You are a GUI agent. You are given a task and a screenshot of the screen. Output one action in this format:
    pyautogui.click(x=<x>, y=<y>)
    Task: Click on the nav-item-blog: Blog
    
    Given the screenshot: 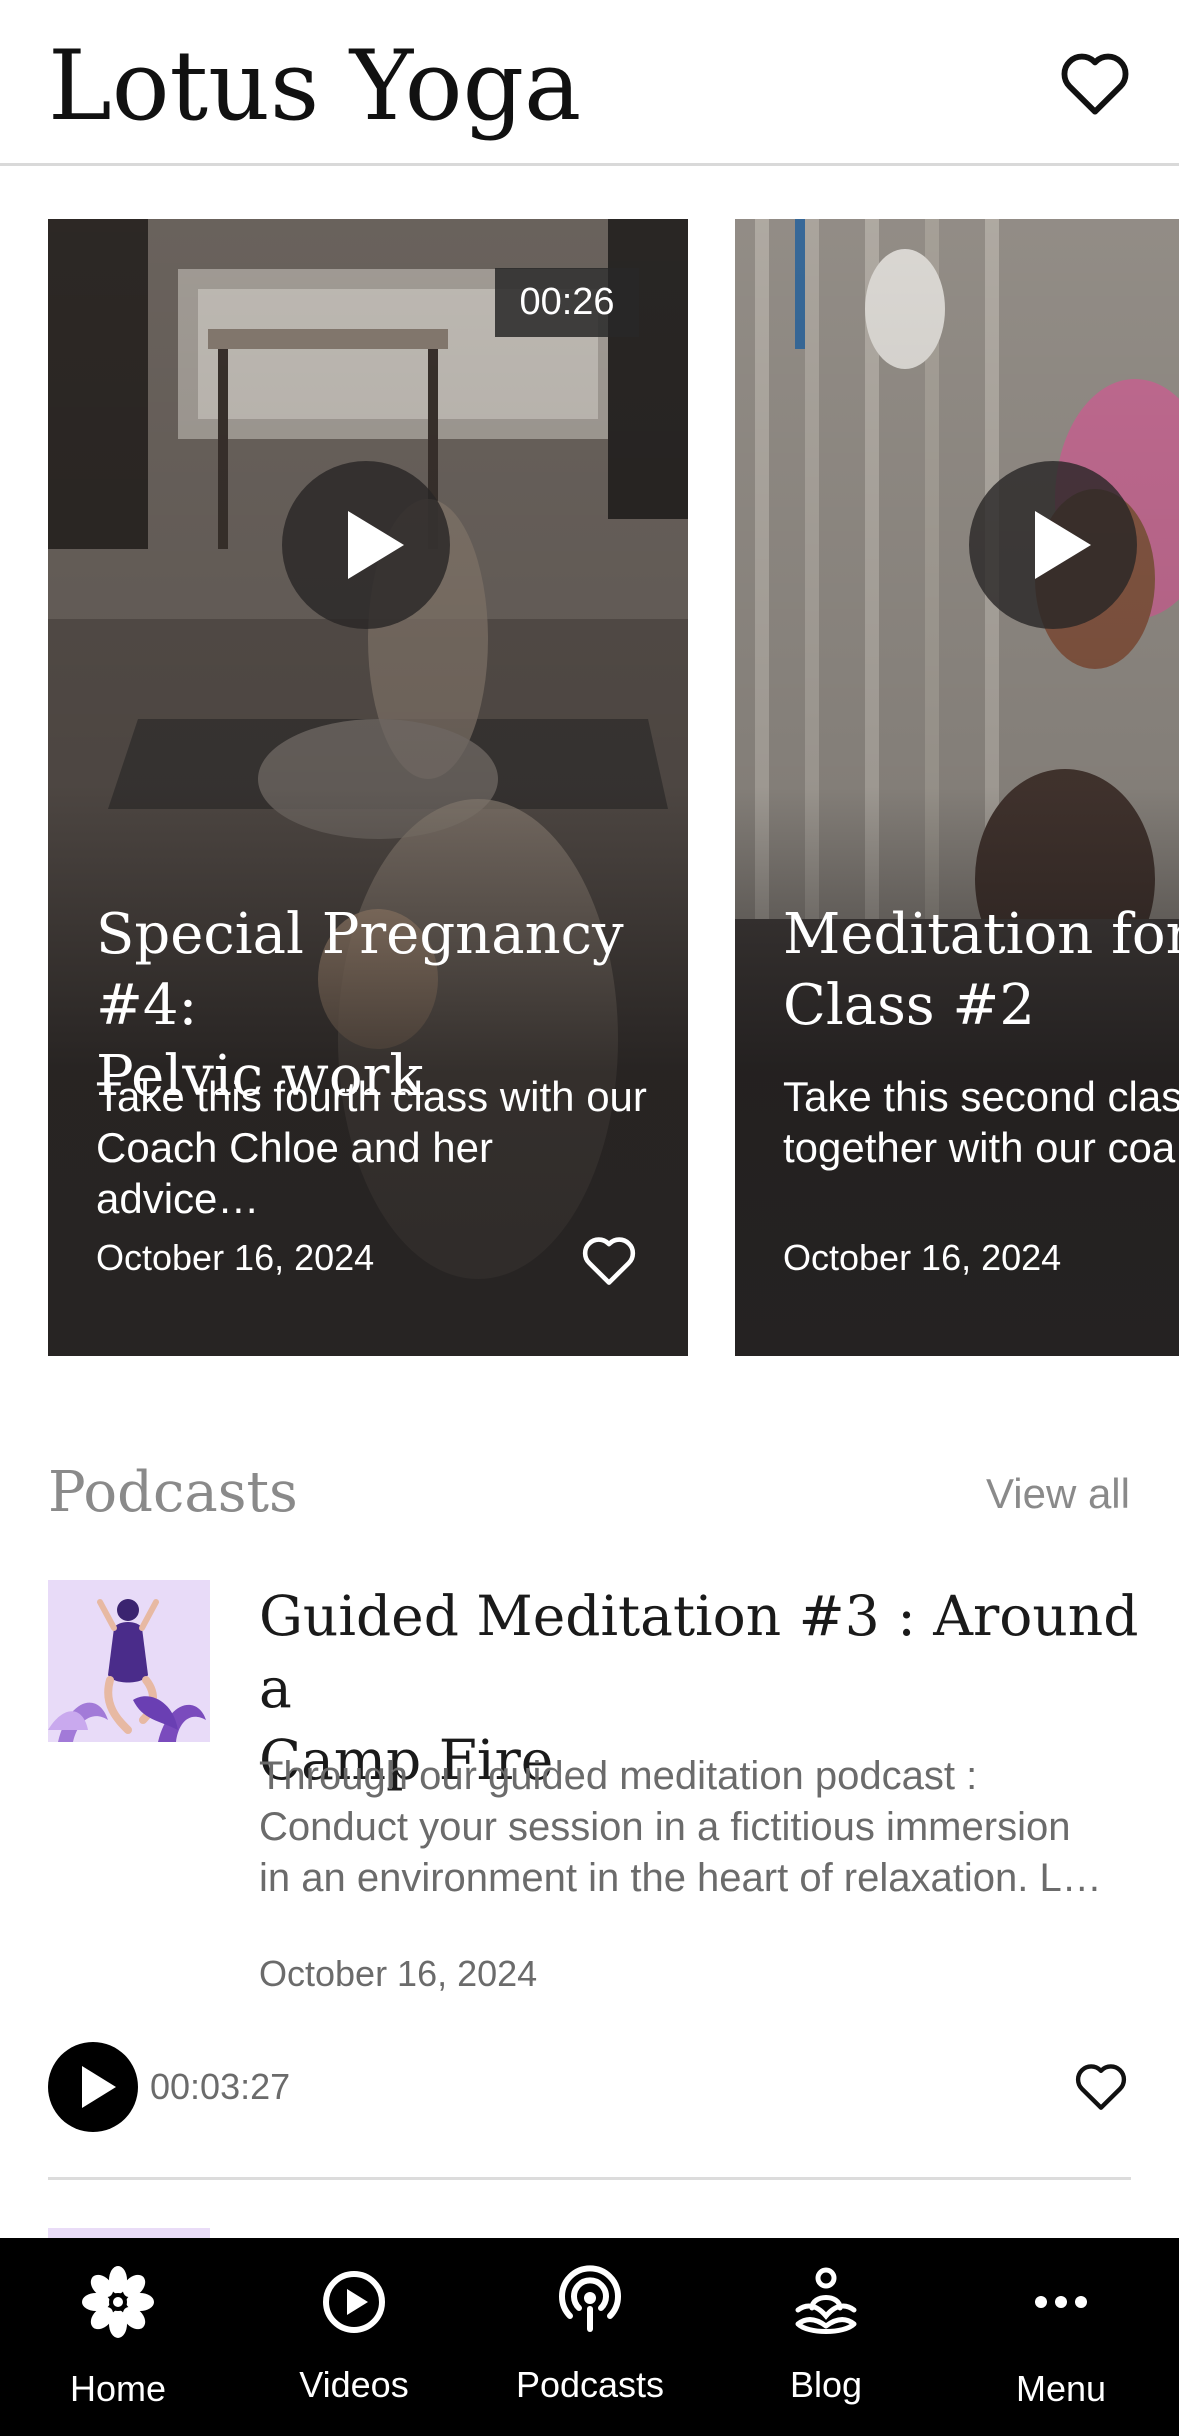 What is the action you would take?
    pyautogui.click(x=826, y=2337)
    